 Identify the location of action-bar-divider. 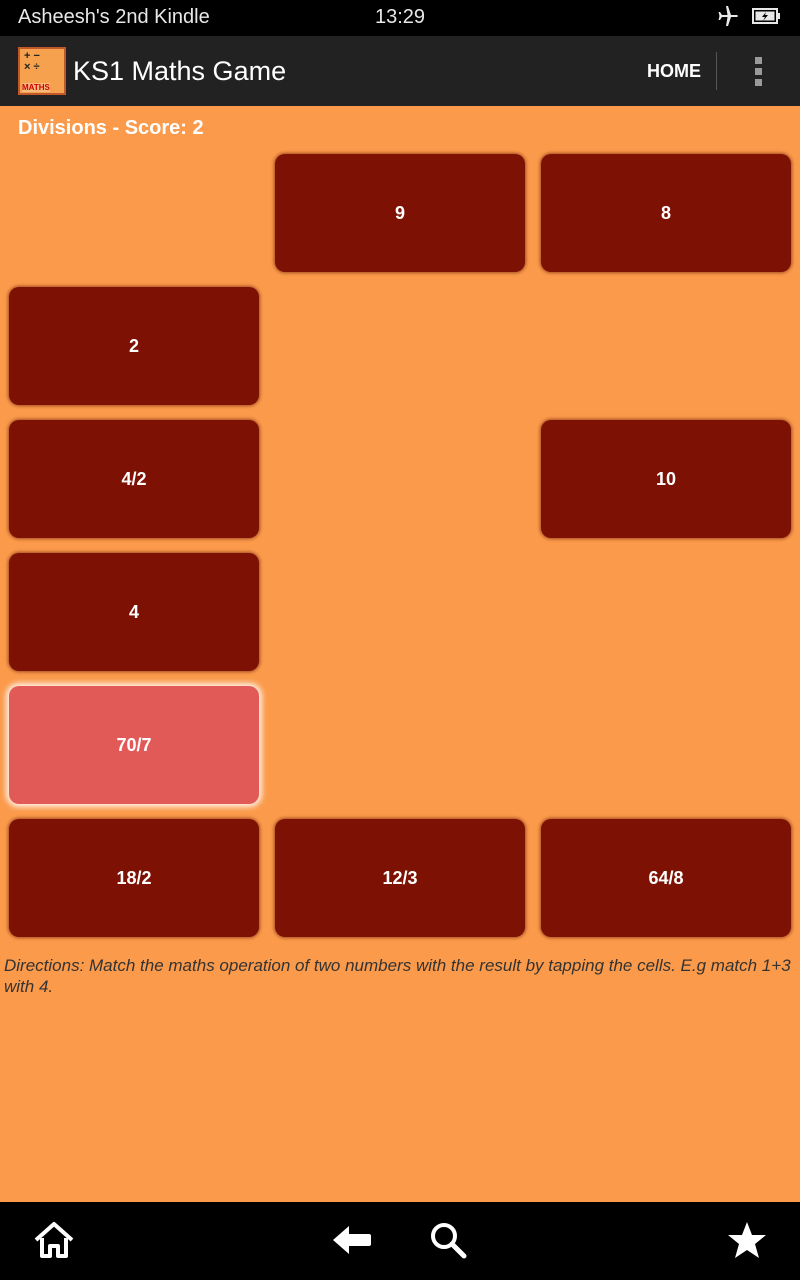
(716, 71).